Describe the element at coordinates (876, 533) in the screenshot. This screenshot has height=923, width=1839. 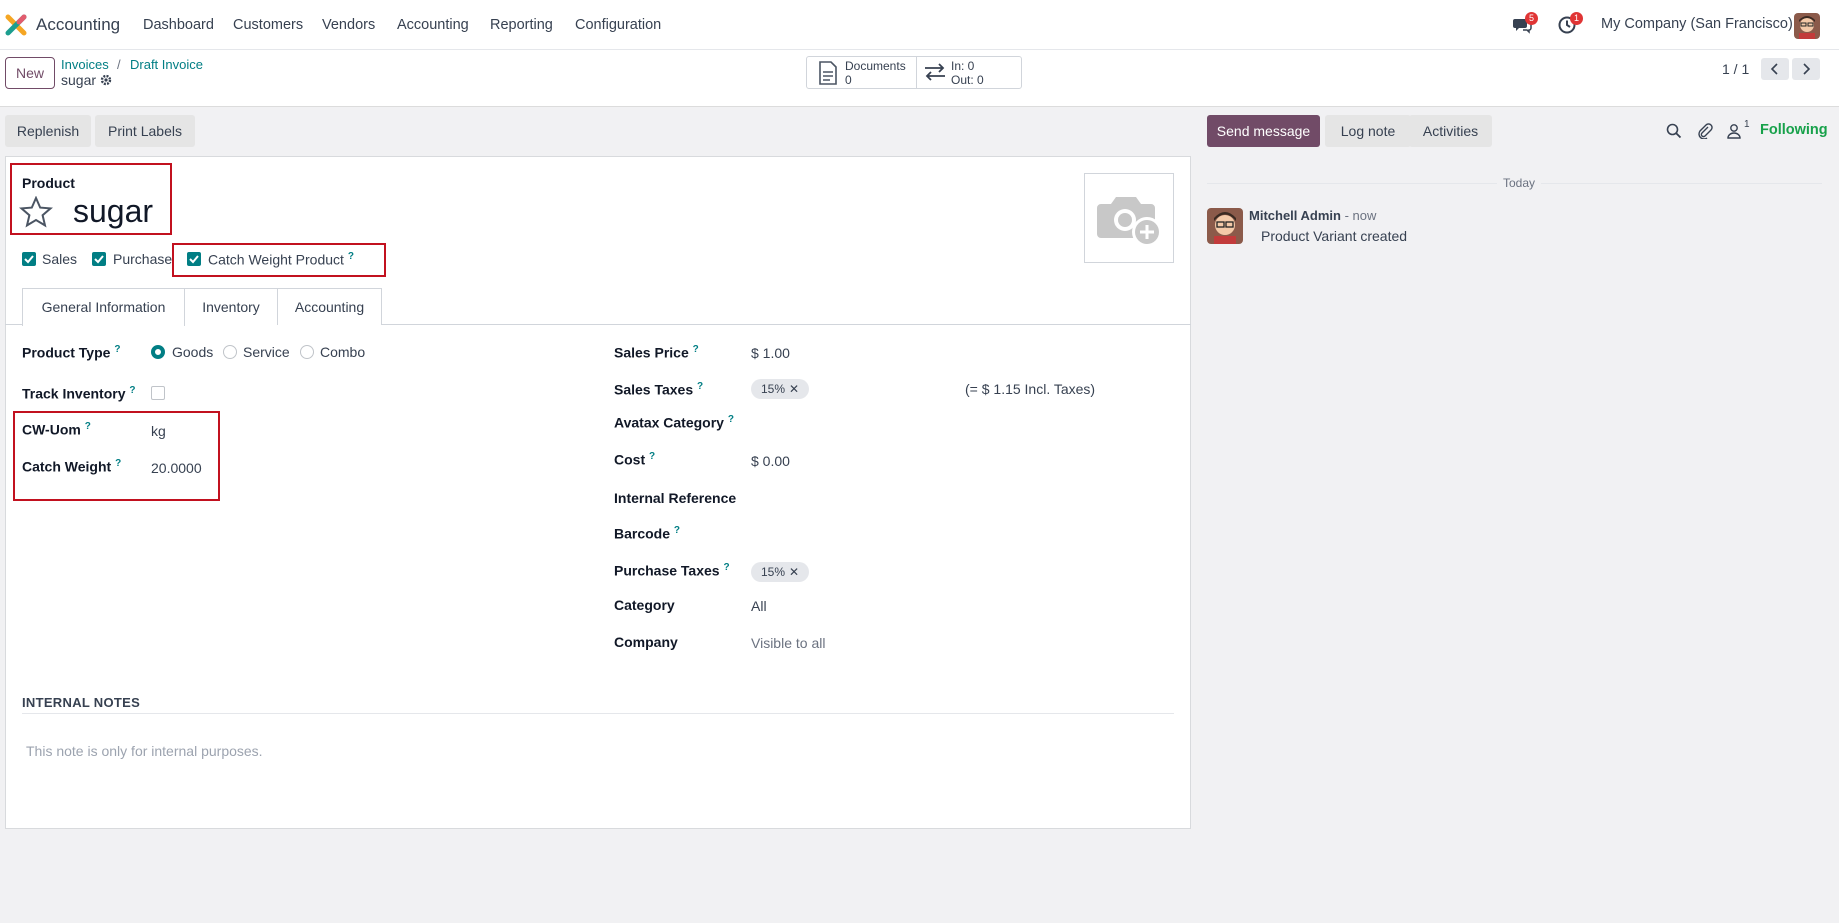
I see `barcode-field` at that location.